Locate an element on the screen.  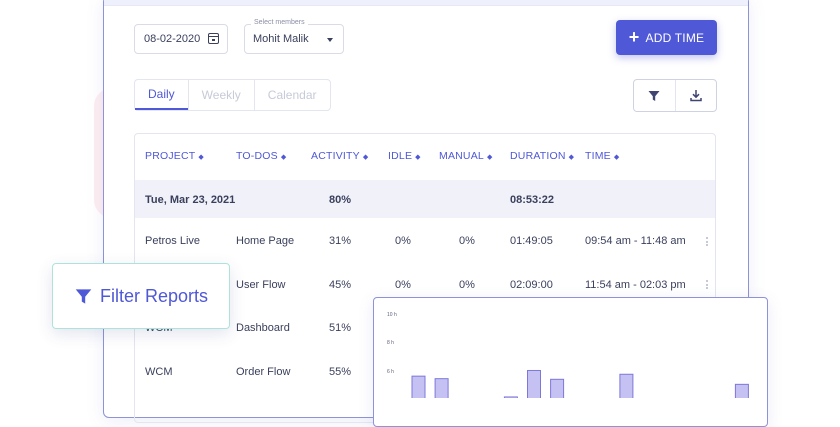
date-picker: 08-02-2020 is located at coordinates (181, 39).